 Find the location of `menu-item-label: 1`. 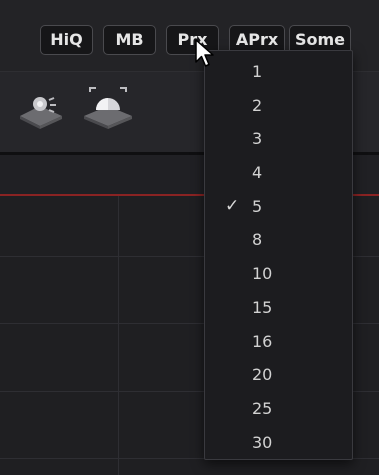

menu-item-label: 1 is located at coordinates (257, 71).